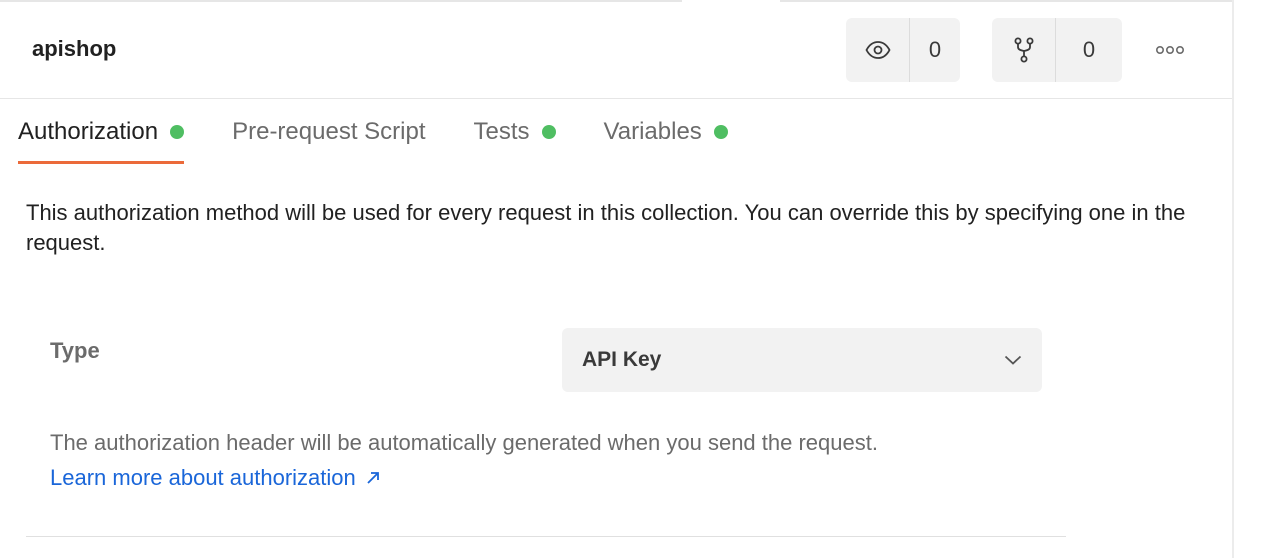 The width and height of the screenshot is (1266, 558). What do you see at coordinates (1057, 50) in the screenshot?
I see `fork-button: 0` at bounding box center [1057, 50].